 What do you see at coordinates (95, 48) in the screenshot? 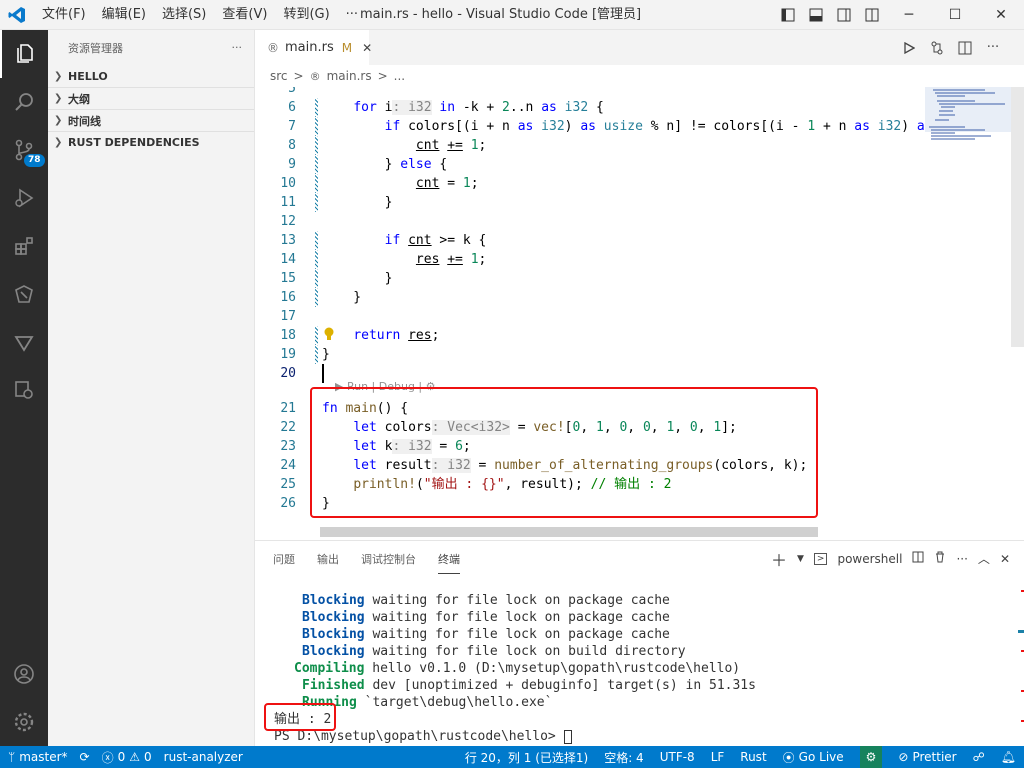
I see `sidebar-title: 资源管理器` at bounding box center [95, 48].